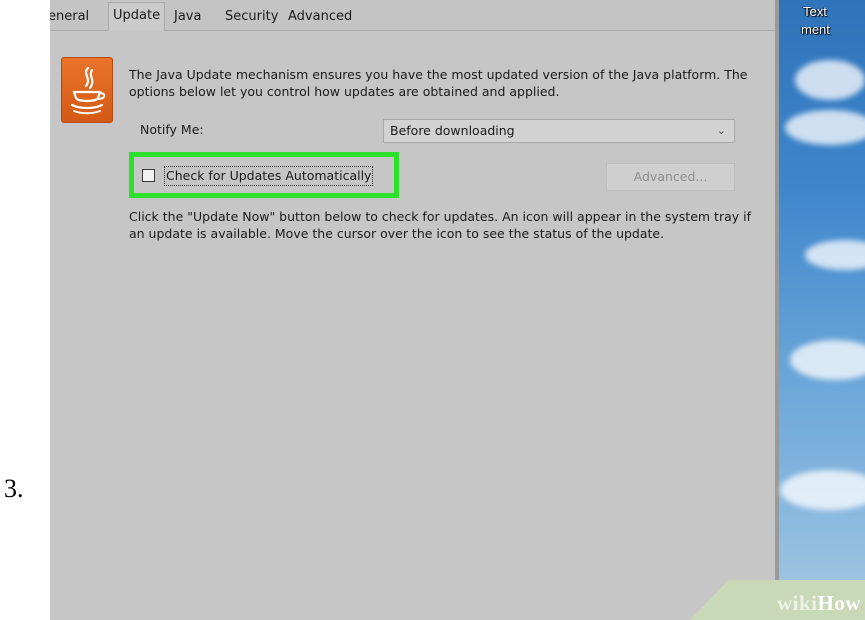  I want to click on tab-security: Security, so click(251, 17).